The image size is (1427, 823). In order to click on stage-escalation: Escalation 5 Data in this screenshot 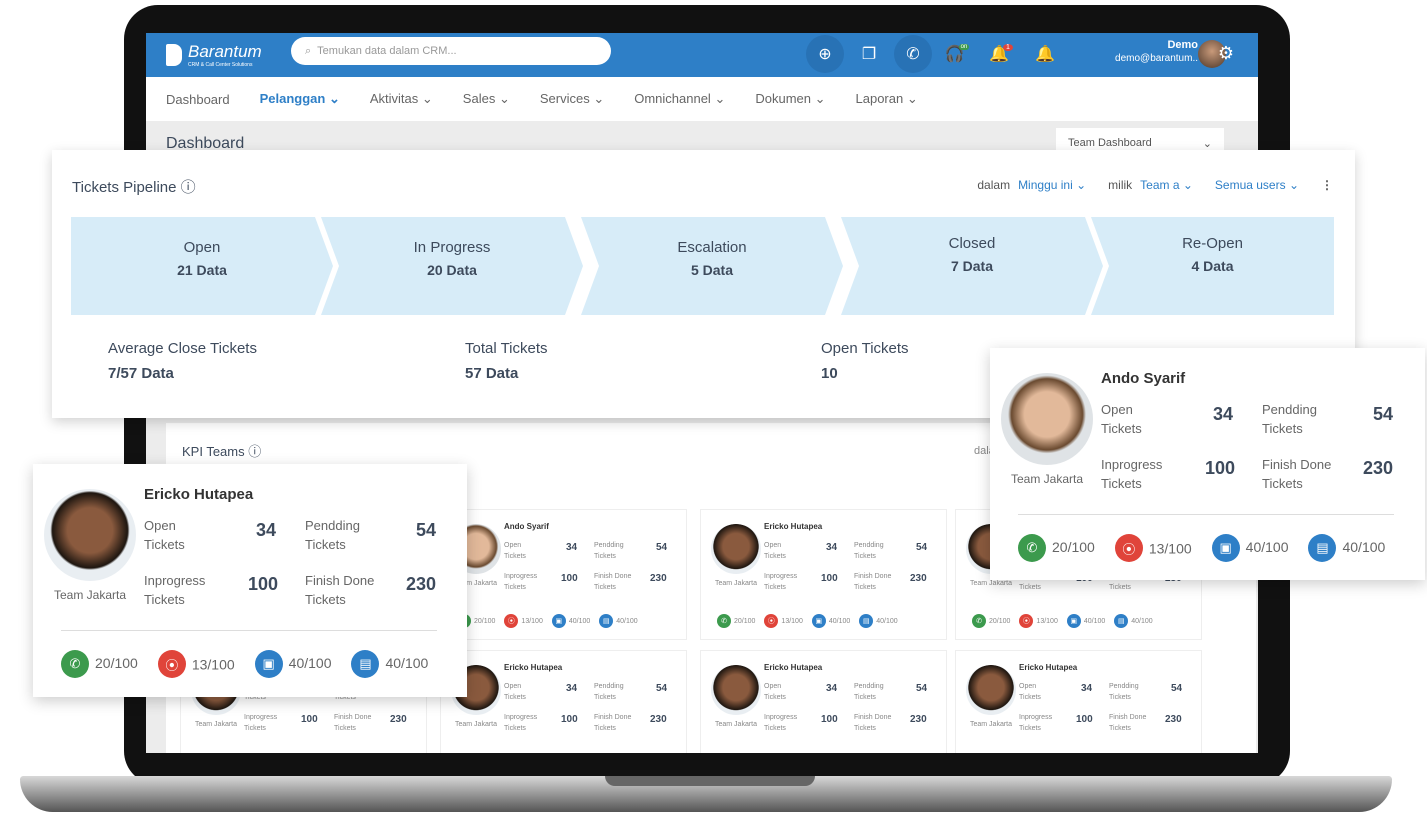, I will do `click(712, 266)`.